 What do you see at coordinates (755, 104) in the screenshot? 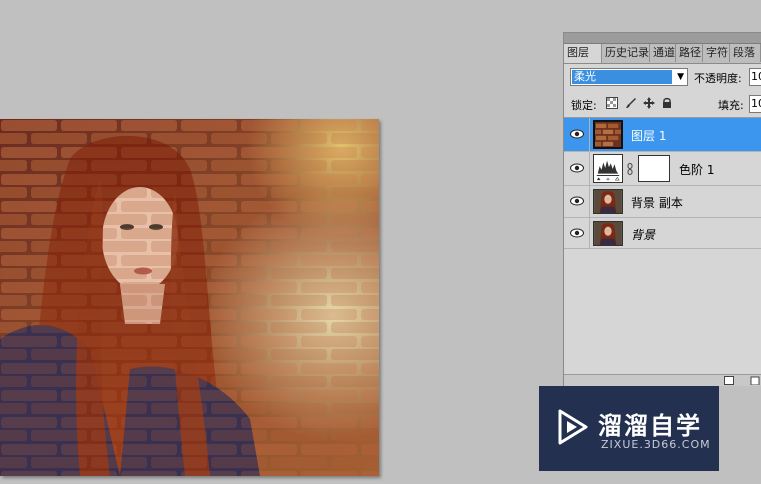
I see `fill-input: 100%` at bounding box center [755, 104].